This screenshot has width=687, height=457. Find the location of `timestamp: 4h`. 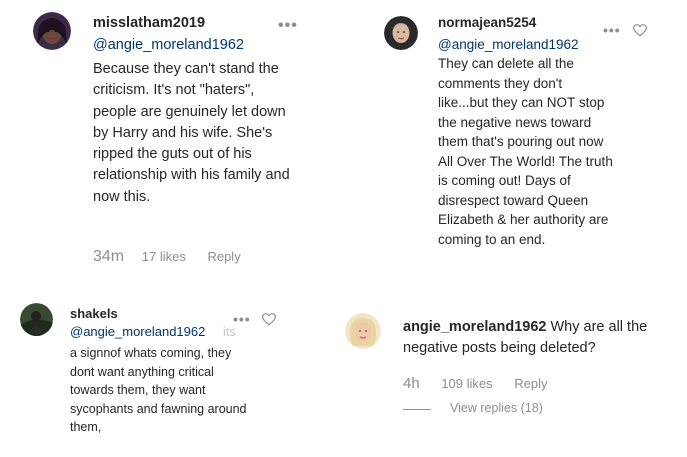

timestamp: 4h is located at coordinates (411, 383).